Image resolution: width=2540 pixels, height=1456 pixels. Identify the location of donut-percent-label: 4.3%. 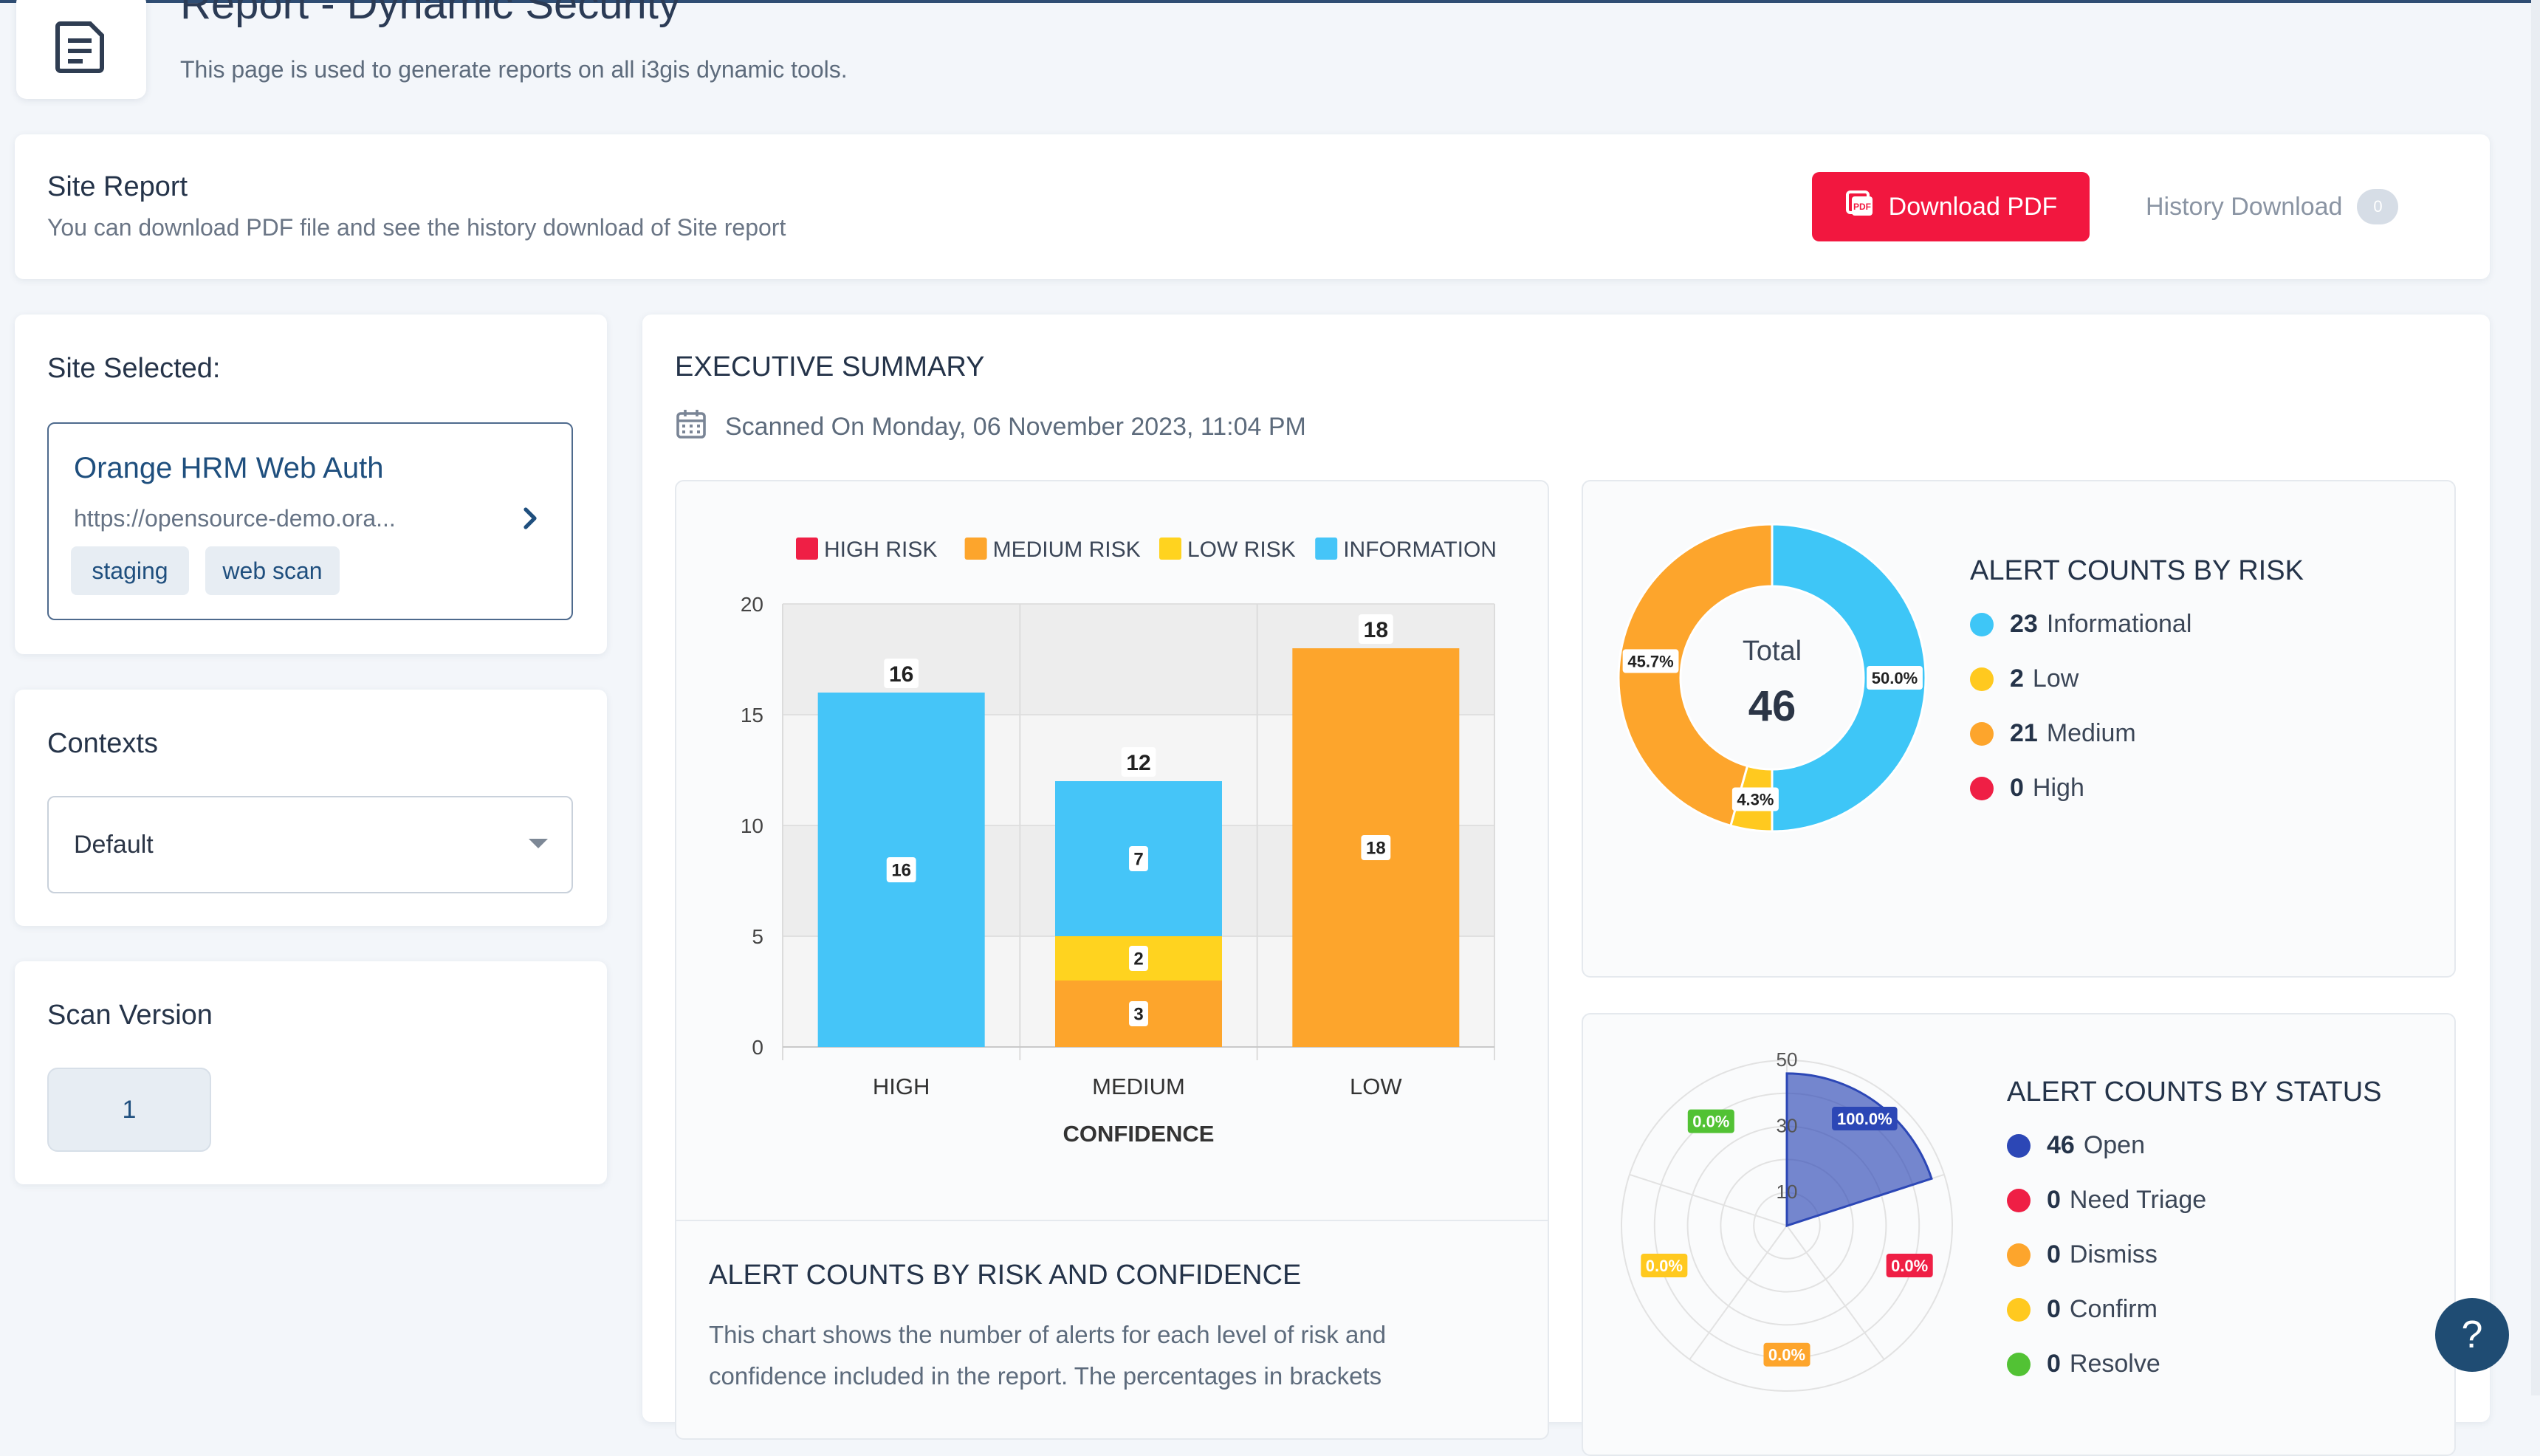
(1755, 799).